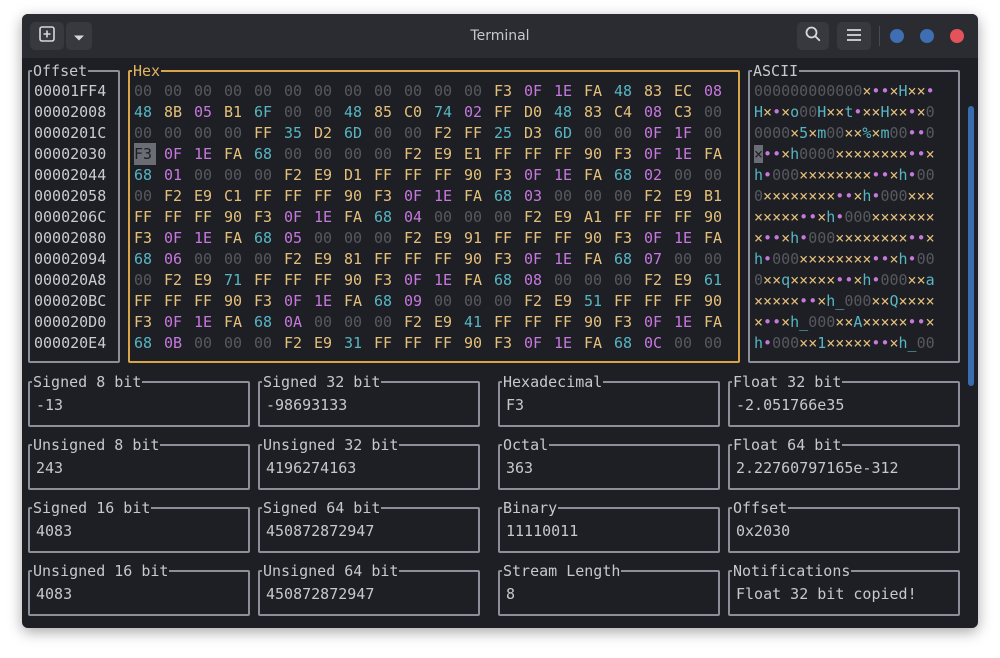 This screenshot has width=1000, height=658. I want to click on hex-byte: 48, so click(145, 112).